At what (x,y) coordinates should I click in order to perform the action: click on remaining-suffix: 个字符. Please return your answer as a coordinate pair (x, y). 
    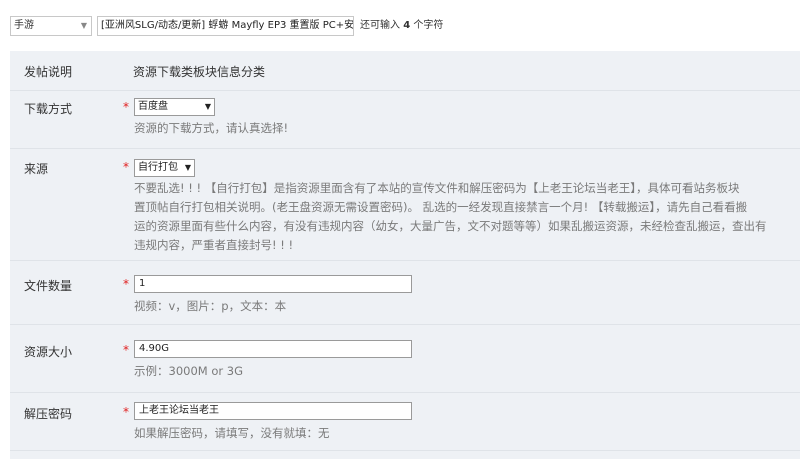
    Looking at the image, I should click on (427, 25).